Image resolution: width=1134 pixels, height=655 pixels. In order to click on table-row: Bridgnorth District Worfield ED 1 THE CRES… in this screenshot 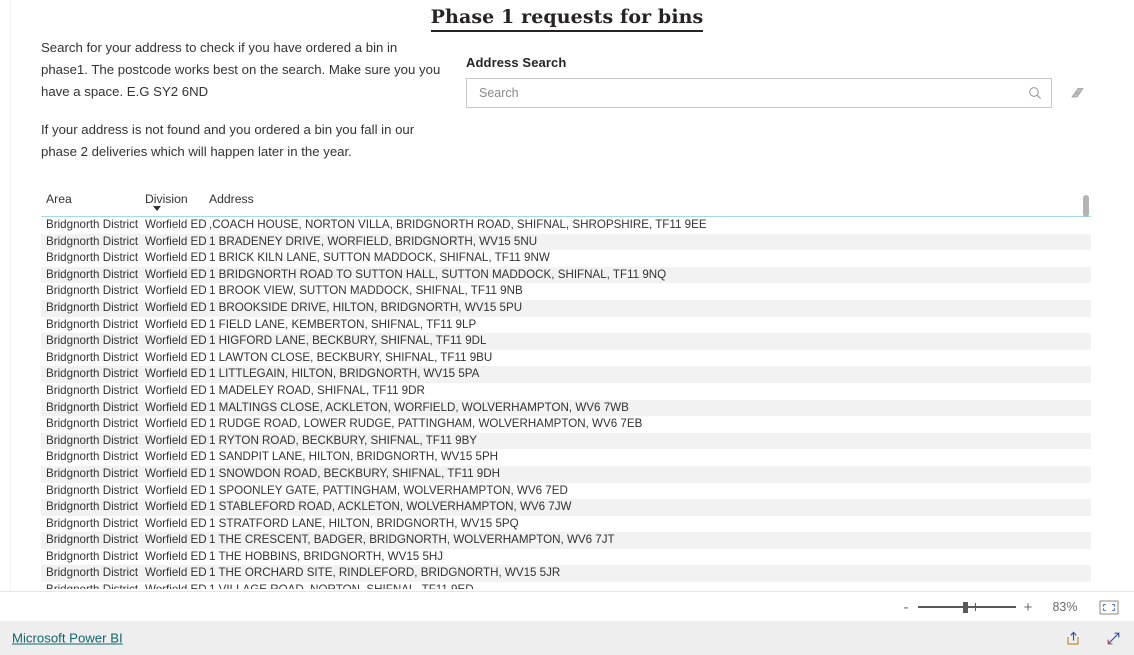, I will do `click(566, 540)`.